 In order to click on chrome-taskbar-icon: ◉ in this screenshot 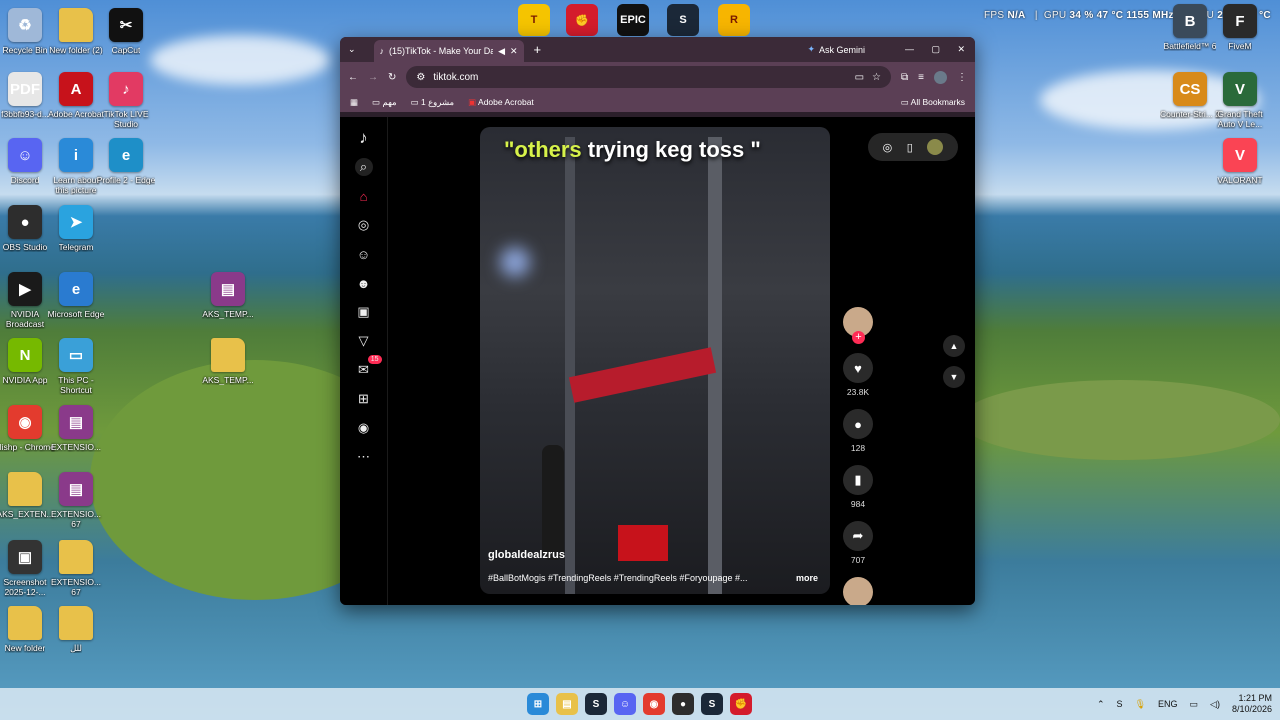, I will do `click(654, 704)`.